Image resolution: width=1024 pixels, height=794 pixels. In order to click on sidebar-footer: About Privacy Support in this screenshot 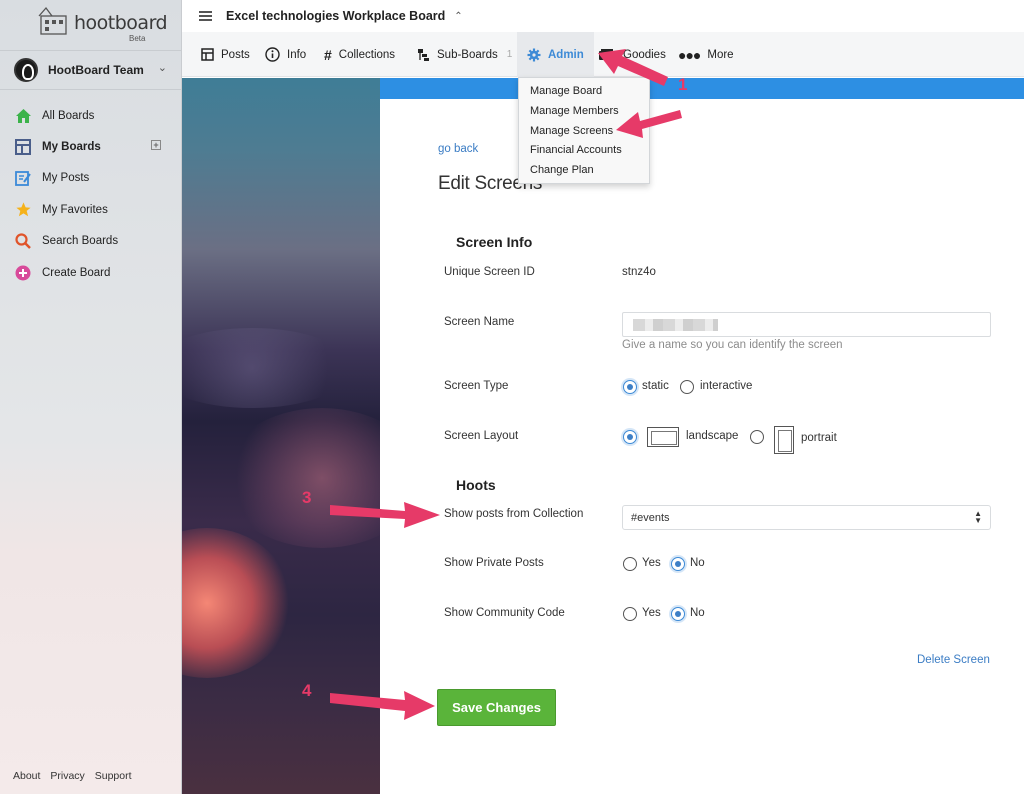, I will do `click(76, 776)`.